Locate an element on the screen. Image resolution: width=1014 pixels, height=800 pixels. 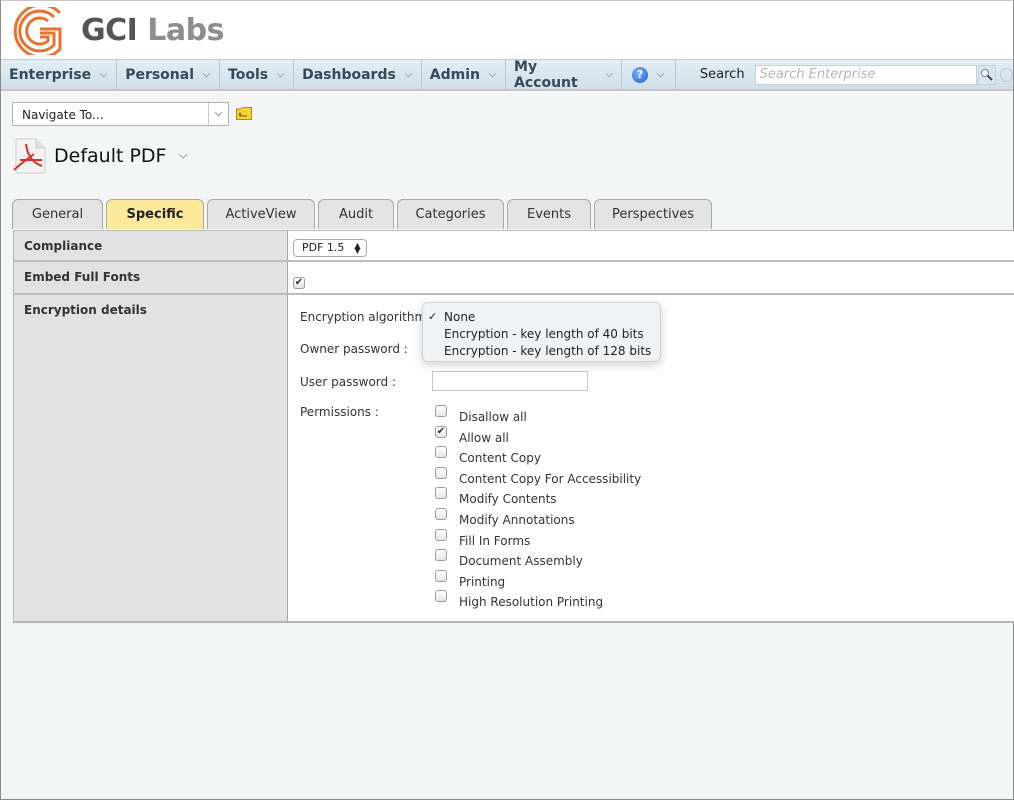
tab-activeview: ActiveView is located at coordinates (261, 214).